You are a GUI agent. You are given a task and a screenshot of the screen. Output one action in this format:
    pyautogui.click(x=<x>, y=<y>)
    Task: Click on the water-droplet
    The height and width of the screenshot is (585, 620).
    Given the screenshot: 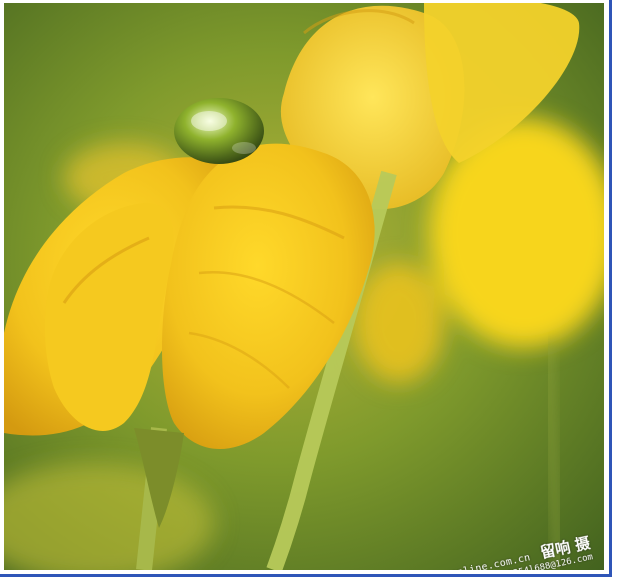 What is the action you would take?
    pyautogui.click(x=219, y=131)
    